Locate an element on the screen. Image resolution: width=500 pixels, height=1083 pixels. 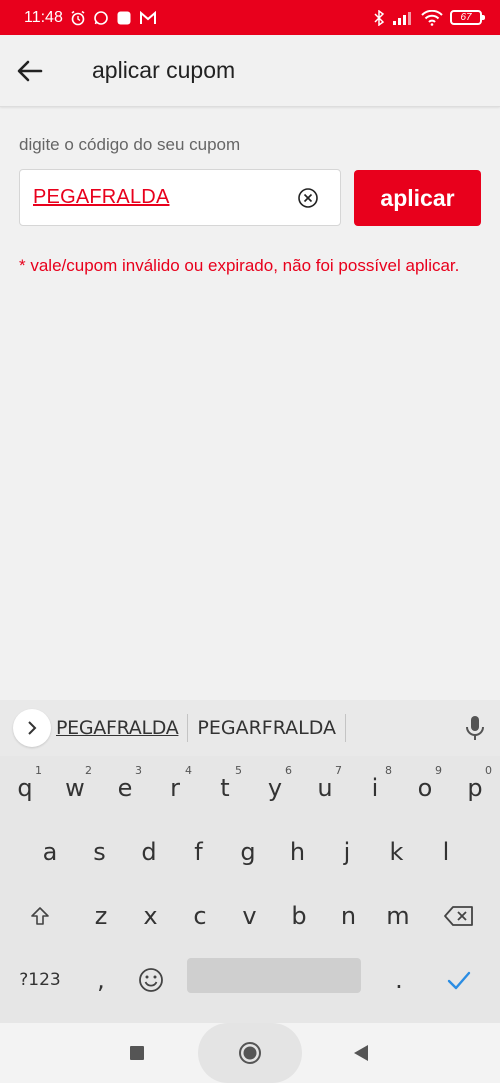
alarm-icon is located at coordinates (78, 18).